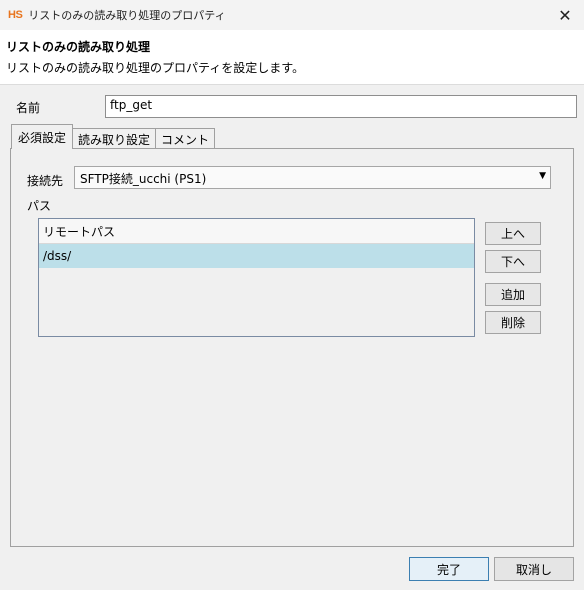 This screenshot has width=584, height=590. I want to click on destination-label: 接続先, so click(45, 181).